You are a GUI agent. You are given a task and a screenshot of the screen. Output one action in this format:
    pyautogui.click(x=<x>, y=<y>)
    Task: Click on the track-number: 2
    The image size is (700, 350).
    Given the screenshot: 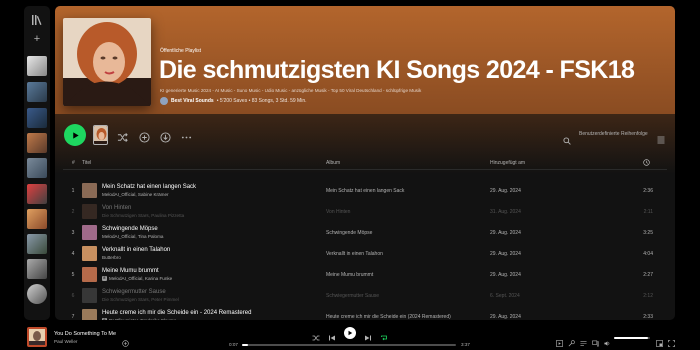 What is the action you would take?
    pyautogui.click(x=73, y=212)
    